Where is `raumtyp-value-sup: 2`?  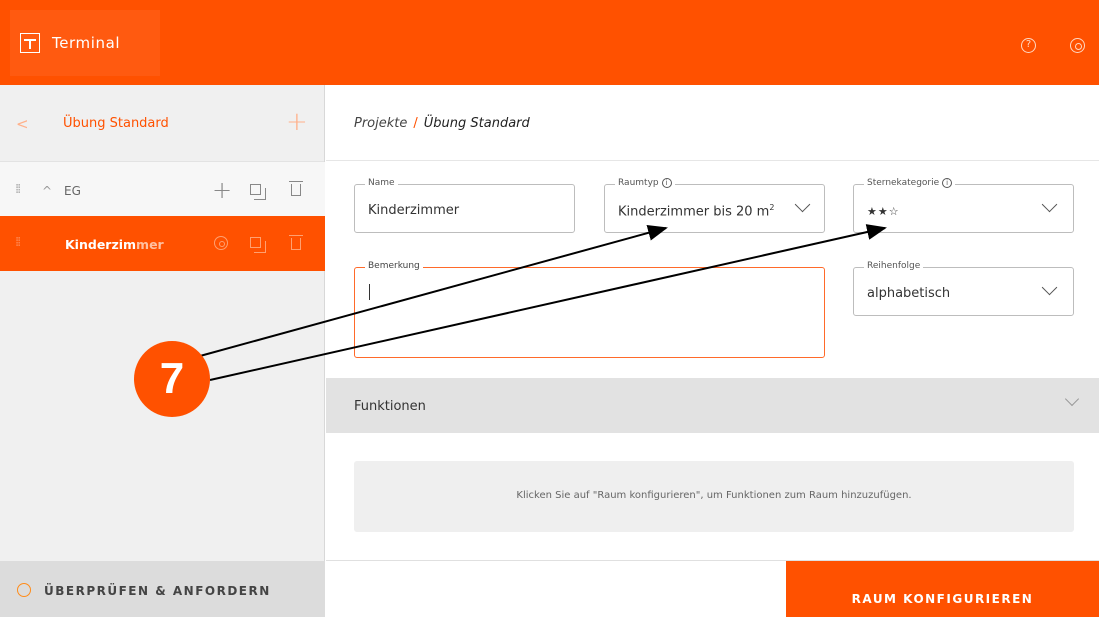 raumtyp-value-sup: 2 is located at coordinates (772, 207).